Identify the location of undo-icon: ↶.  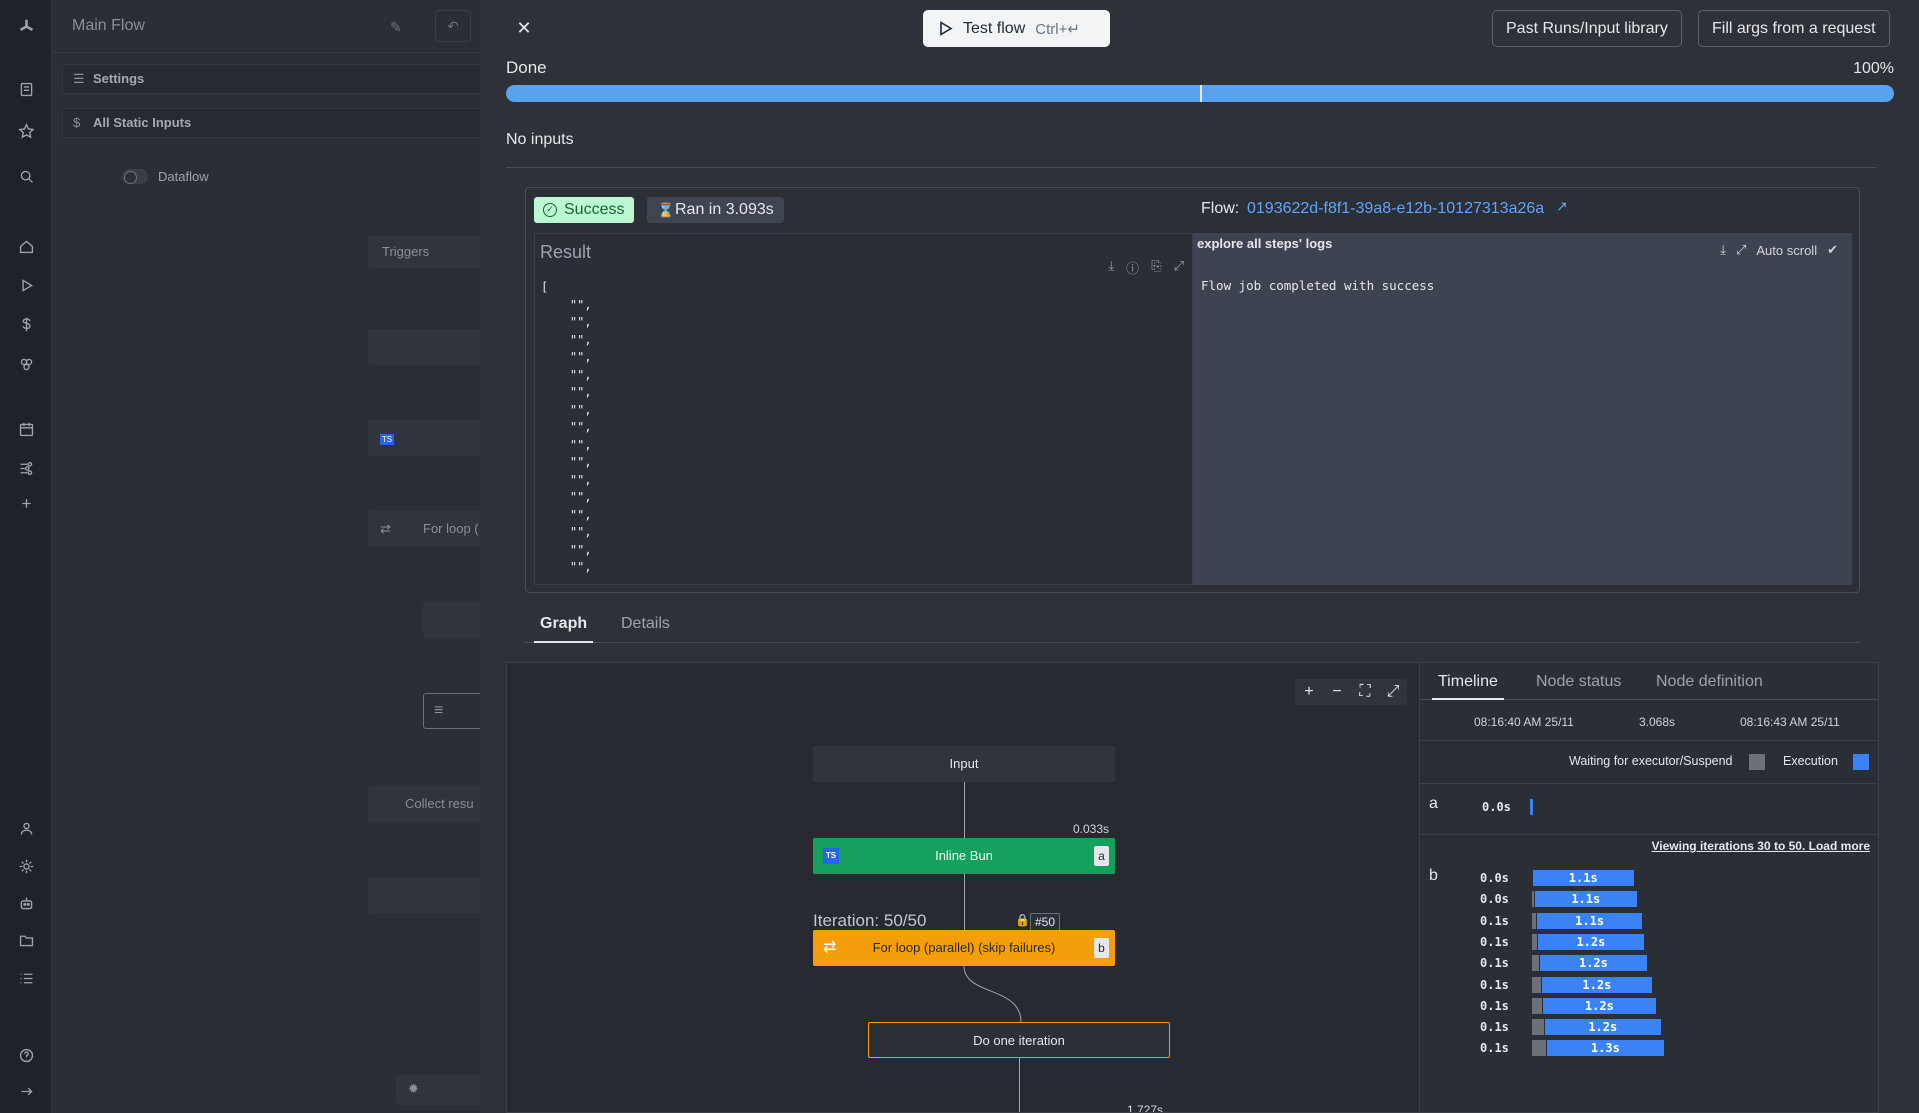
(453, 26).